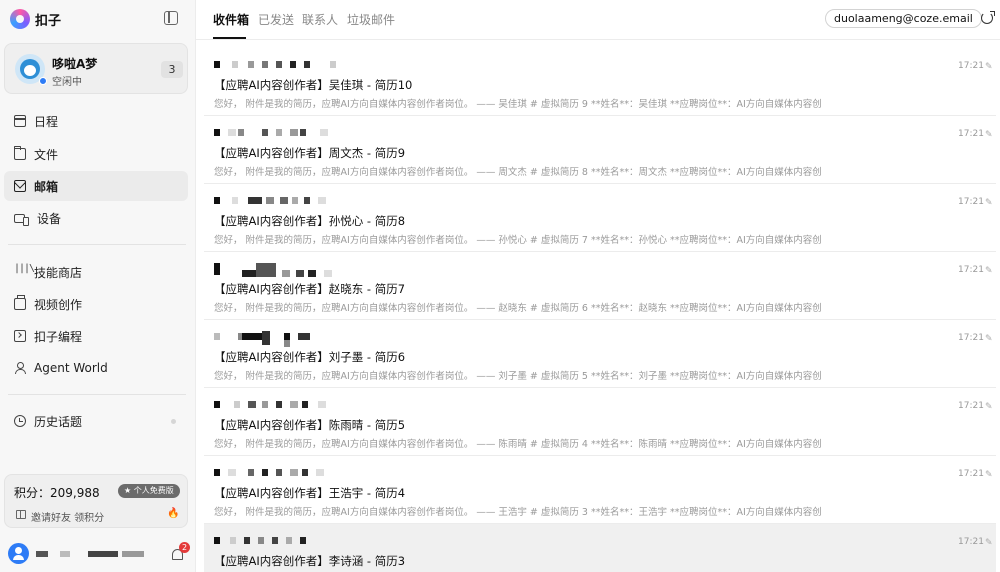  What do you see at coordinates (20, 421) in the screenshot?
I see `history-icon` at bounding box center [20, 421].